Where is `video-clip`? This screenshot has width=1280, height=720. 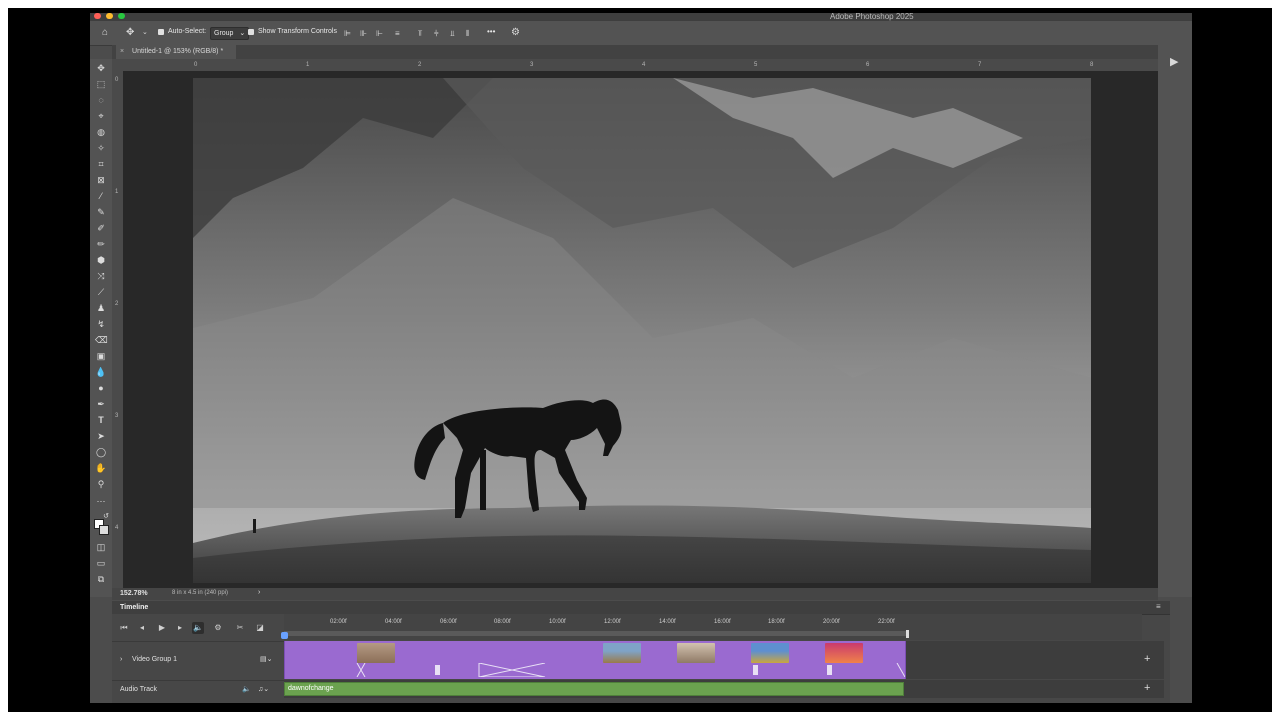
video-clip is located at coordinates (595, 660).